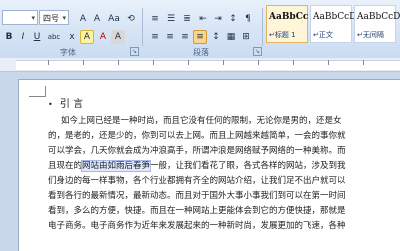 This screenshot has width=400, height=251. Describe the element at coordinates (97, 19) in the screenshot. I see `shrink-font-button: A` at that location.